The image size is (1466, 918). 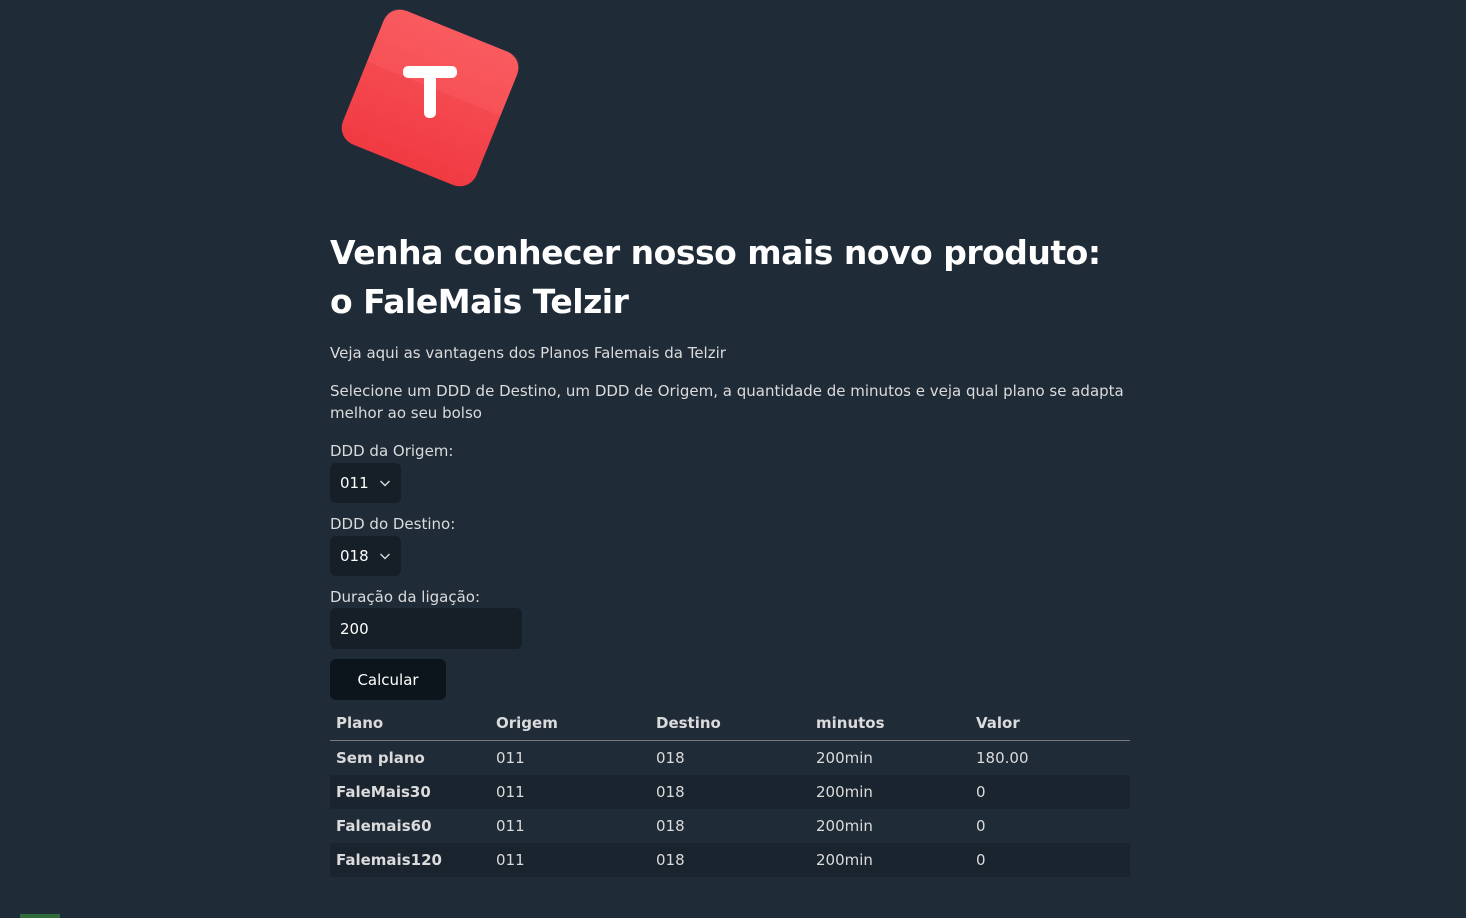 What do you see at coordinates (570, 723) in the screenshot?
I see `column-header-origin: Origem` at bounding box center [570, 723].